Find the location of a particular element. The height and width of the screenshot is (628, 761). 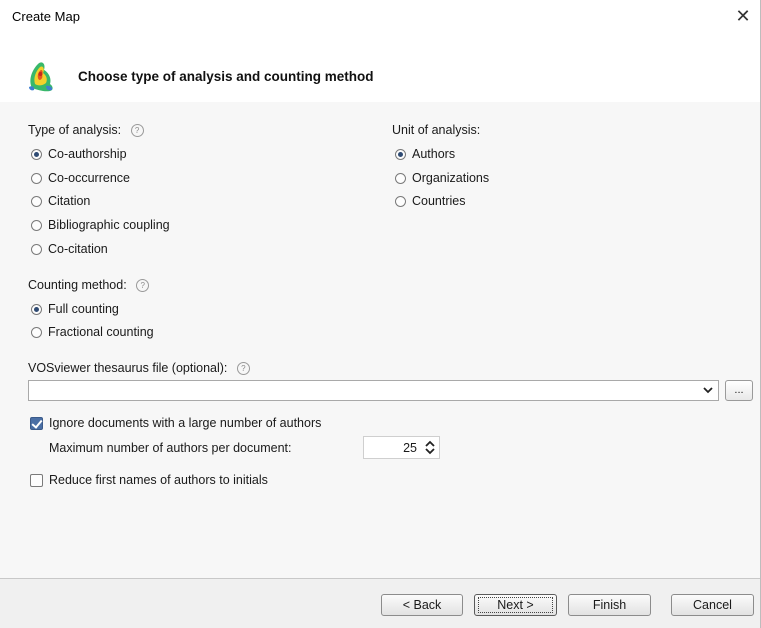

radio-label: Authors is located at coordinates (434, 154).